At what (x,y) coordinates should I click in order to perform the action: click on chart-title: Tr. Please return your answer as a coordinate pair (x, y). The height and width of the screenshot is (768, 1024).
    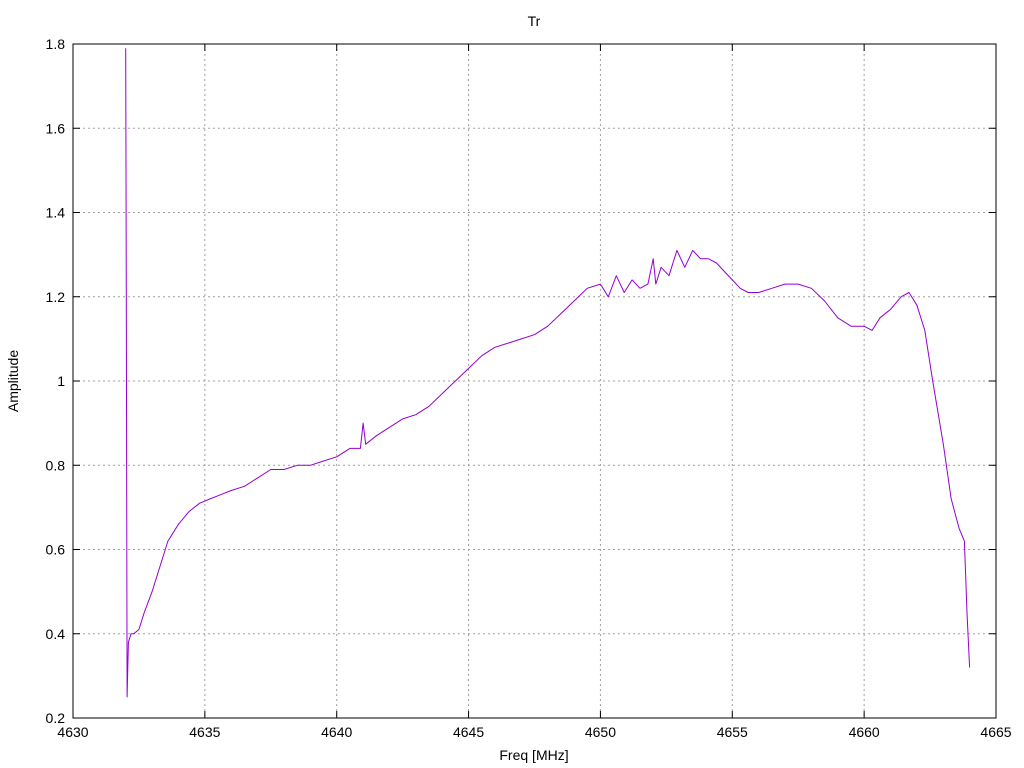
    Looking at the image, I should click on (534, 21).